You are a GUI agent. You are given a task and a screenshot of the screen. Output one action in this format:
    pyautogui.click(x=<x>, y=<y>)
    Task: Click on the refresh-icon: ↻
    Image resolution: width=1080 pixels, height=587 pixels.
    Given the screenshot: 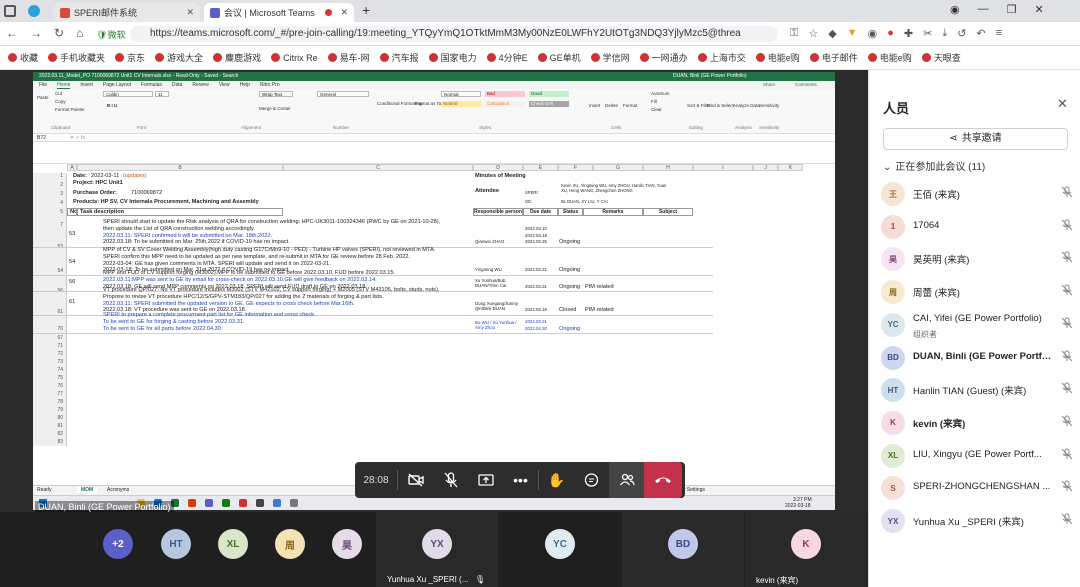 What is the action you would take?
    pyautogui.click(x=59, y=33)
    